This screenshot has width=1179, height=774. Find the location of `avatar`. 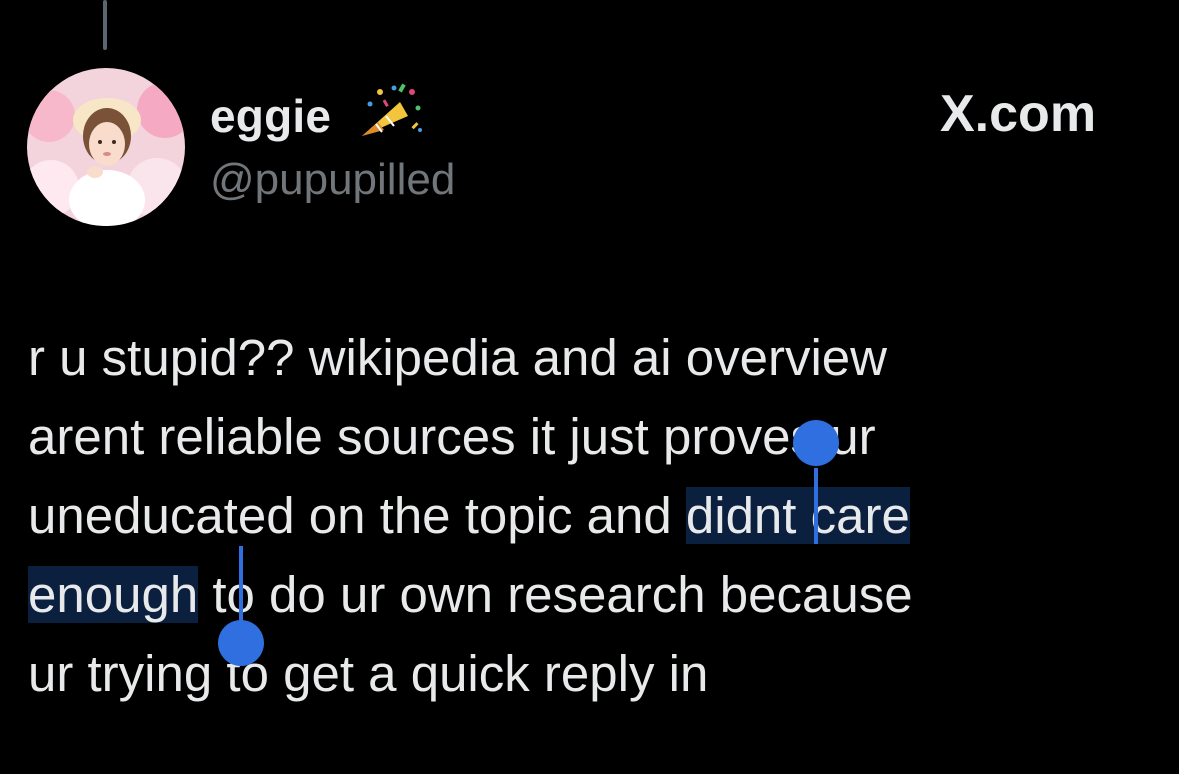

avatar is located at coordinates (106, 147).